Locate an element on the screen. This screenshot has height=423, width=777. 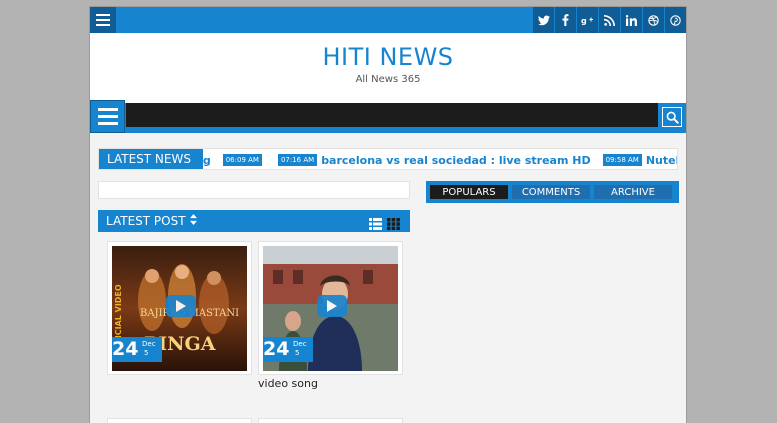
nav-menu-button is located at coordinates (107, 116).